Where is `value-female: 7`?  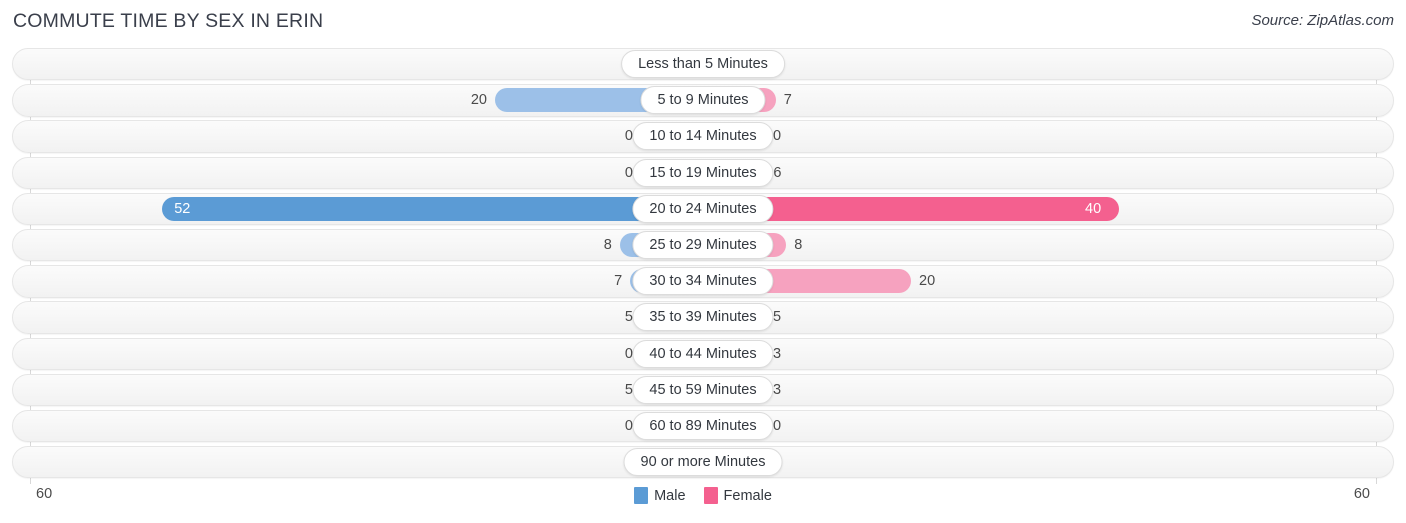 value-female: 7 is located at coordinates (787, 100).